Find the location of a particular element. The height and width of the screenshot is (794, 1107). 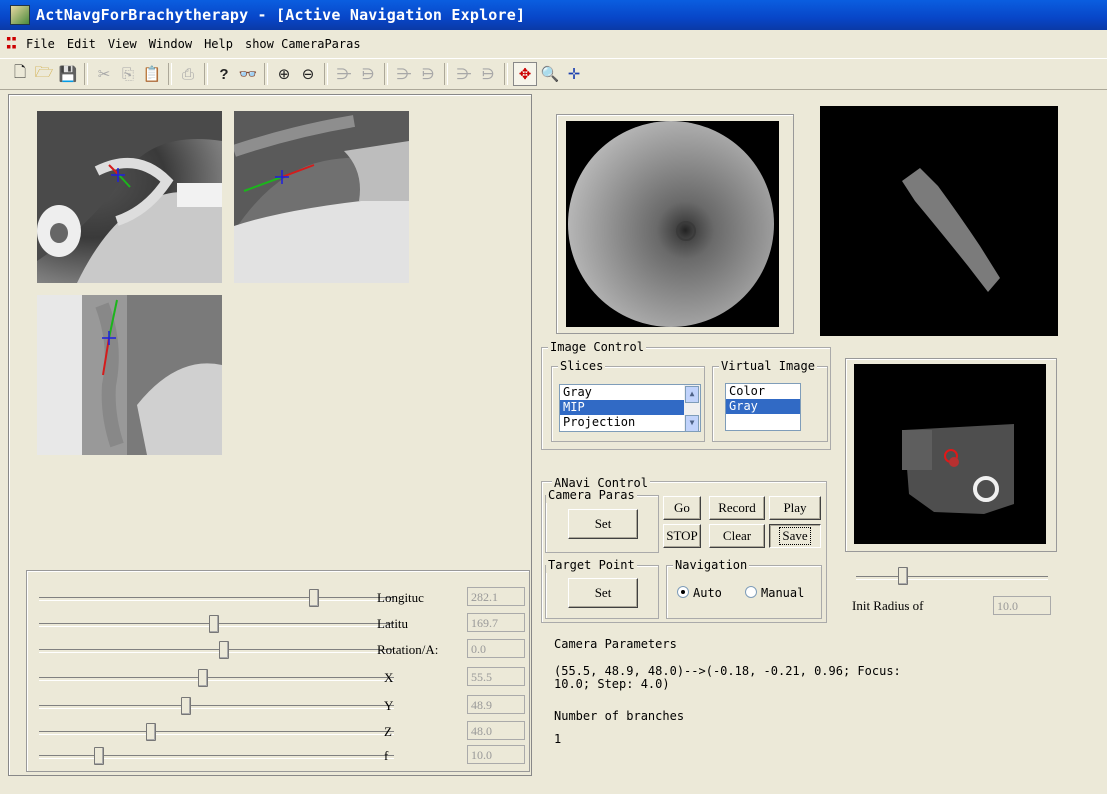

scroll-up-icon: ▲ is located at coordinates (692, 394).